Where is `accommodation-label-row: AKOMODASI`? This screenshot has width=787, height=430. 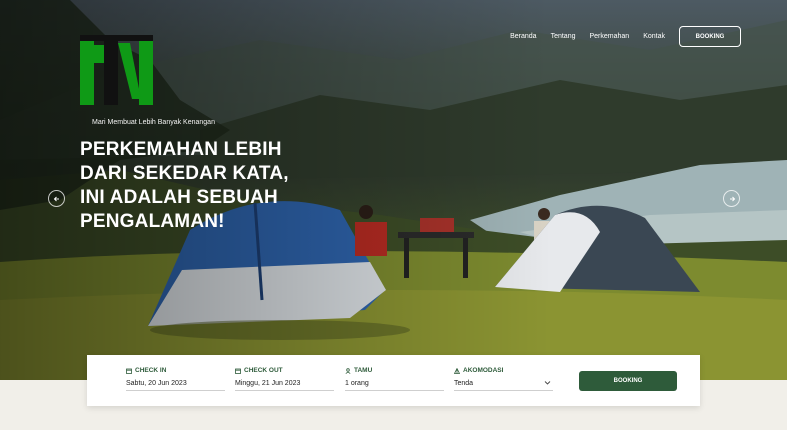
accommodation-label-row: AKOMODASI is located at coordinates (503, 370).